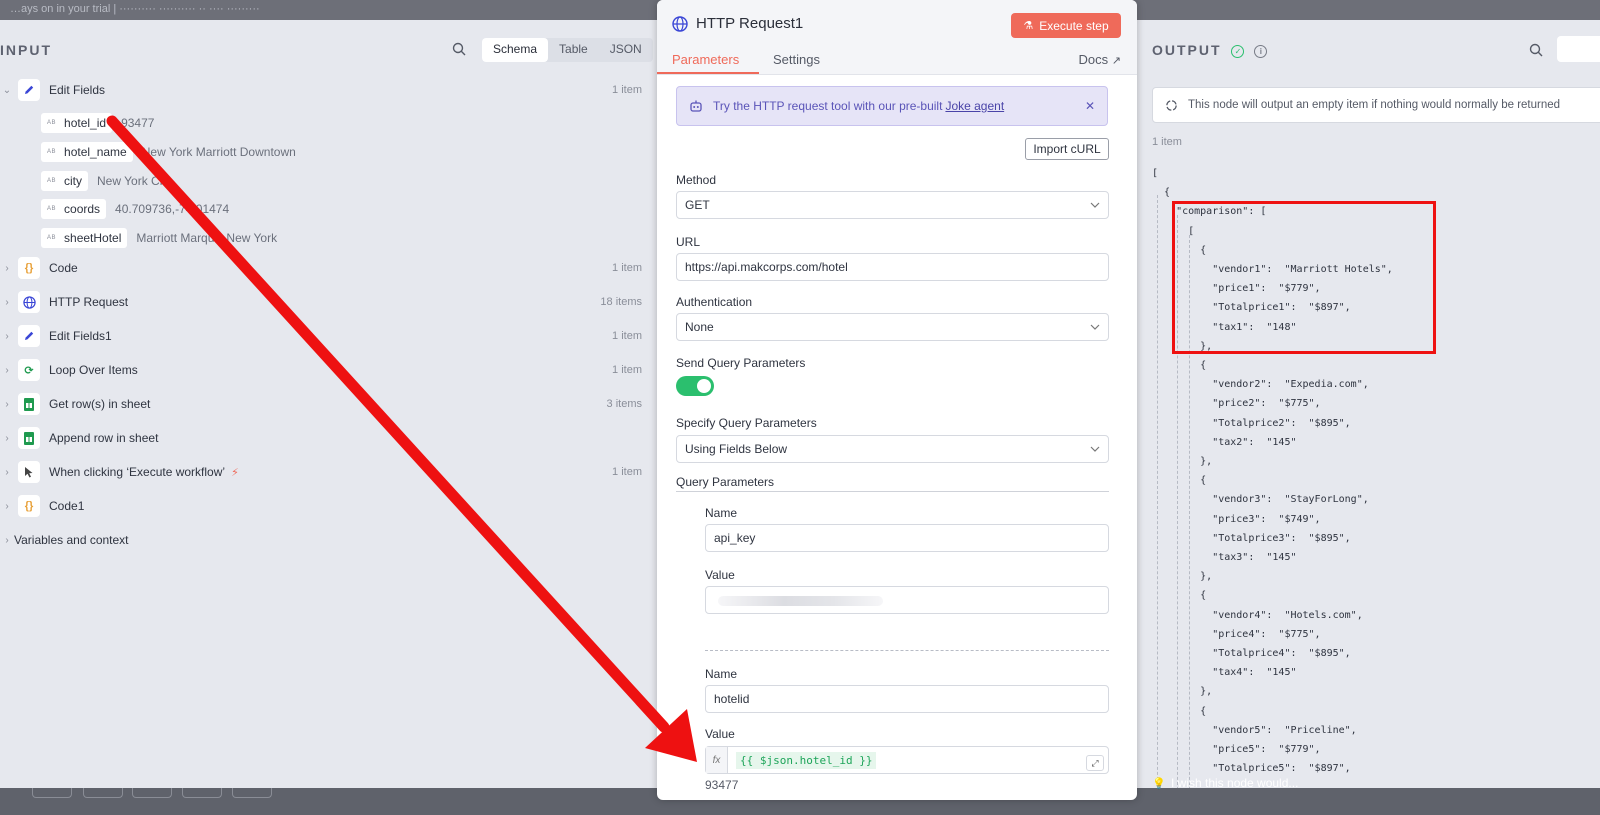  What do you see at coordinates (330, 506) in the screenshot?
I see `node-row-code1: › {} Code1` at bounding box center [330, 506].